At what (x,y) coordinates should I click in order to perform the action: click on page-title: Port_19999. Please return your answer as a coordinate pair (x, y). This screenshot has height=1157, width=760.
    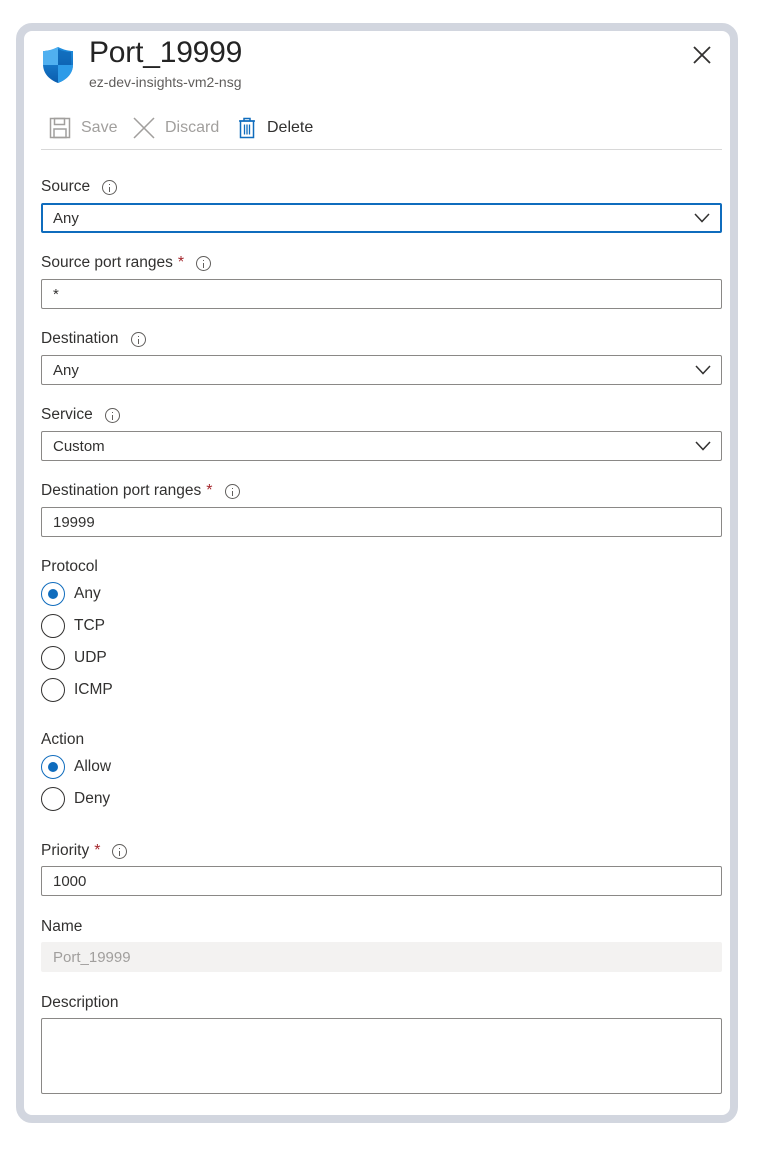
    Looking at the image, I should click on (166, 52).